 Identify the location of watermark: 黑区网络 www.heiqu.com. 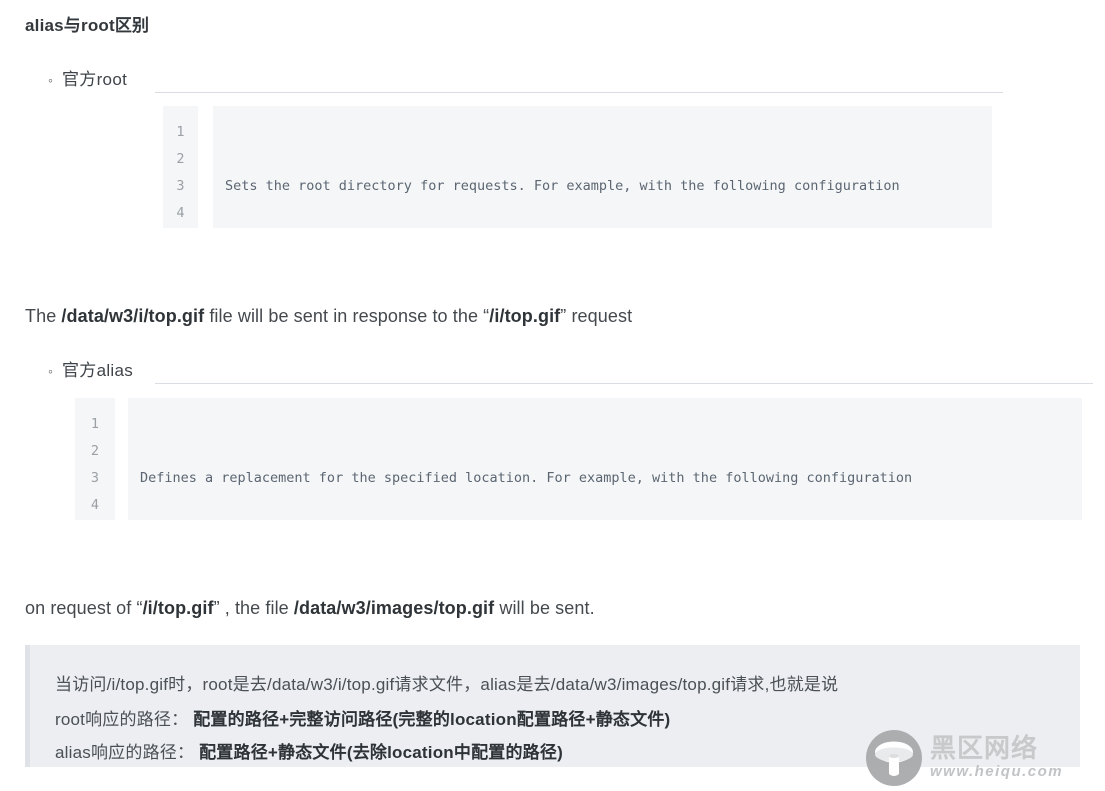
(981, 758).